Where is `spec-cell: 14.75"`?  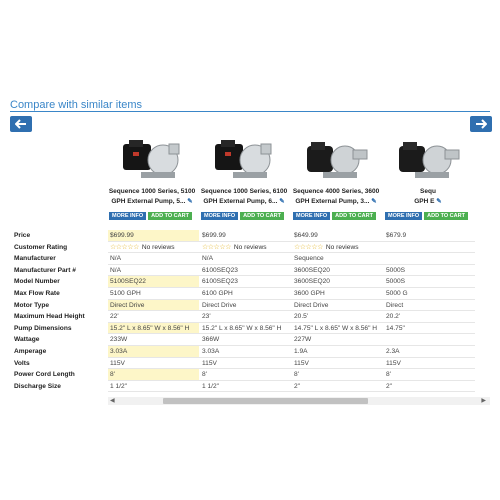
spec-cell: 14.75" is located at coordinates (429, 329).